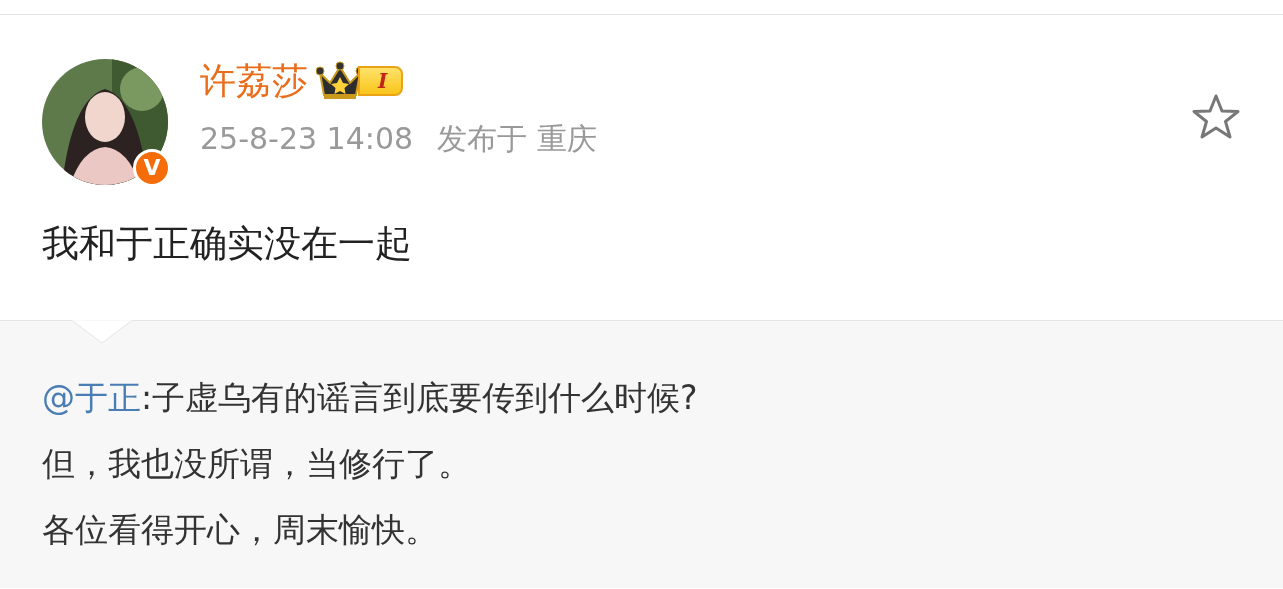 The height and width of the screenshot is (589, 1283). What do you see at coordinates (1216, 117) in the screenshot?
I see `favorite-star-icon` at bounding box center [1216, 117].